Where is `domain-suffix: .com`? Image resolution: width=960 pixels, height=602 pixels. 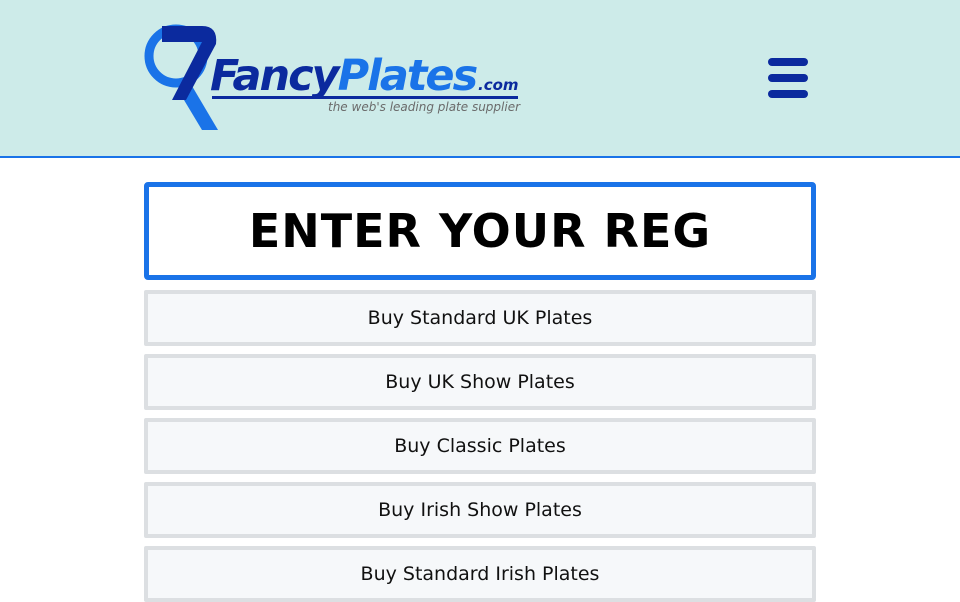
domain-suffix: .com is located at coordinates (498, 85).